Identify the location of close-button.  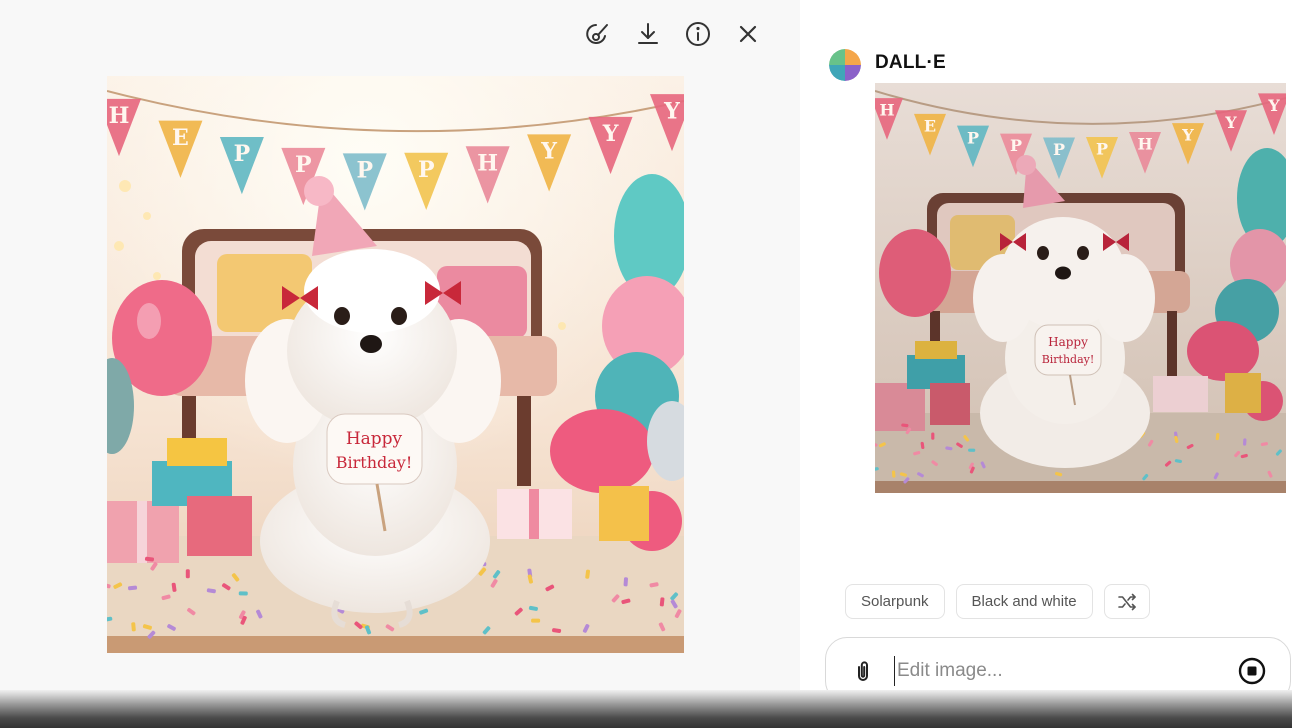
(748, 34).